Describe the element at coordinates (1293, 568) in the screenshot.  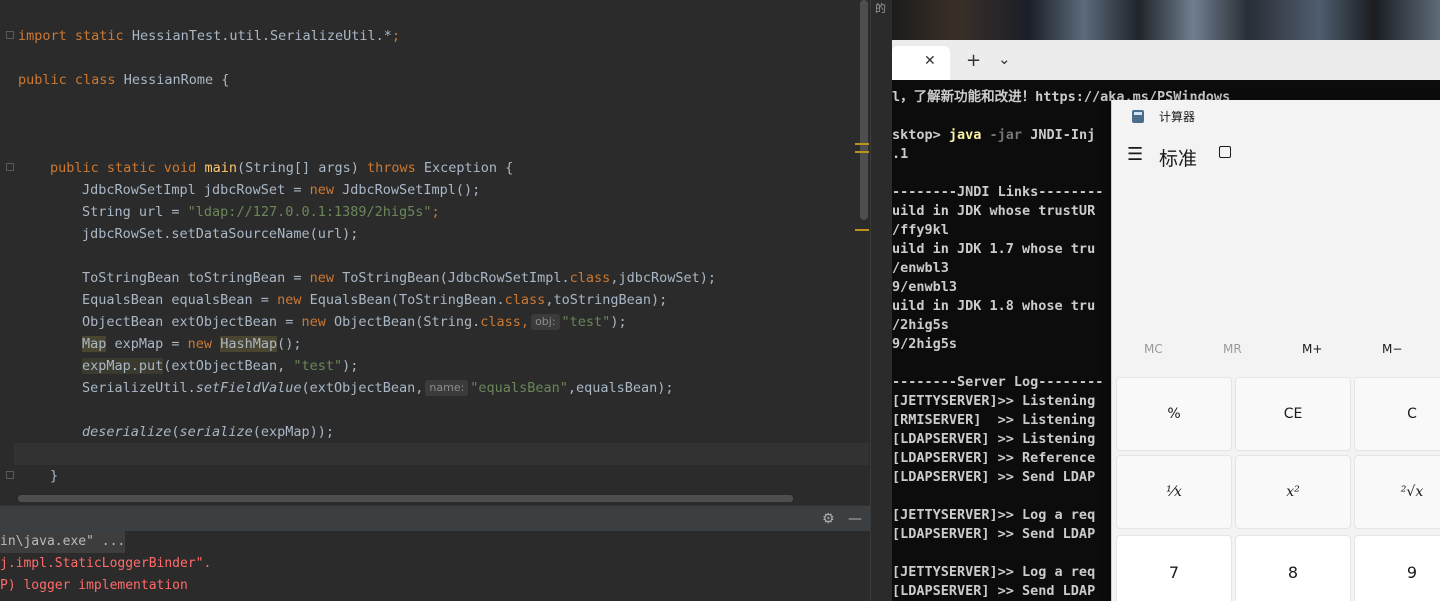
I see `digit-8-button: 8` at that location.